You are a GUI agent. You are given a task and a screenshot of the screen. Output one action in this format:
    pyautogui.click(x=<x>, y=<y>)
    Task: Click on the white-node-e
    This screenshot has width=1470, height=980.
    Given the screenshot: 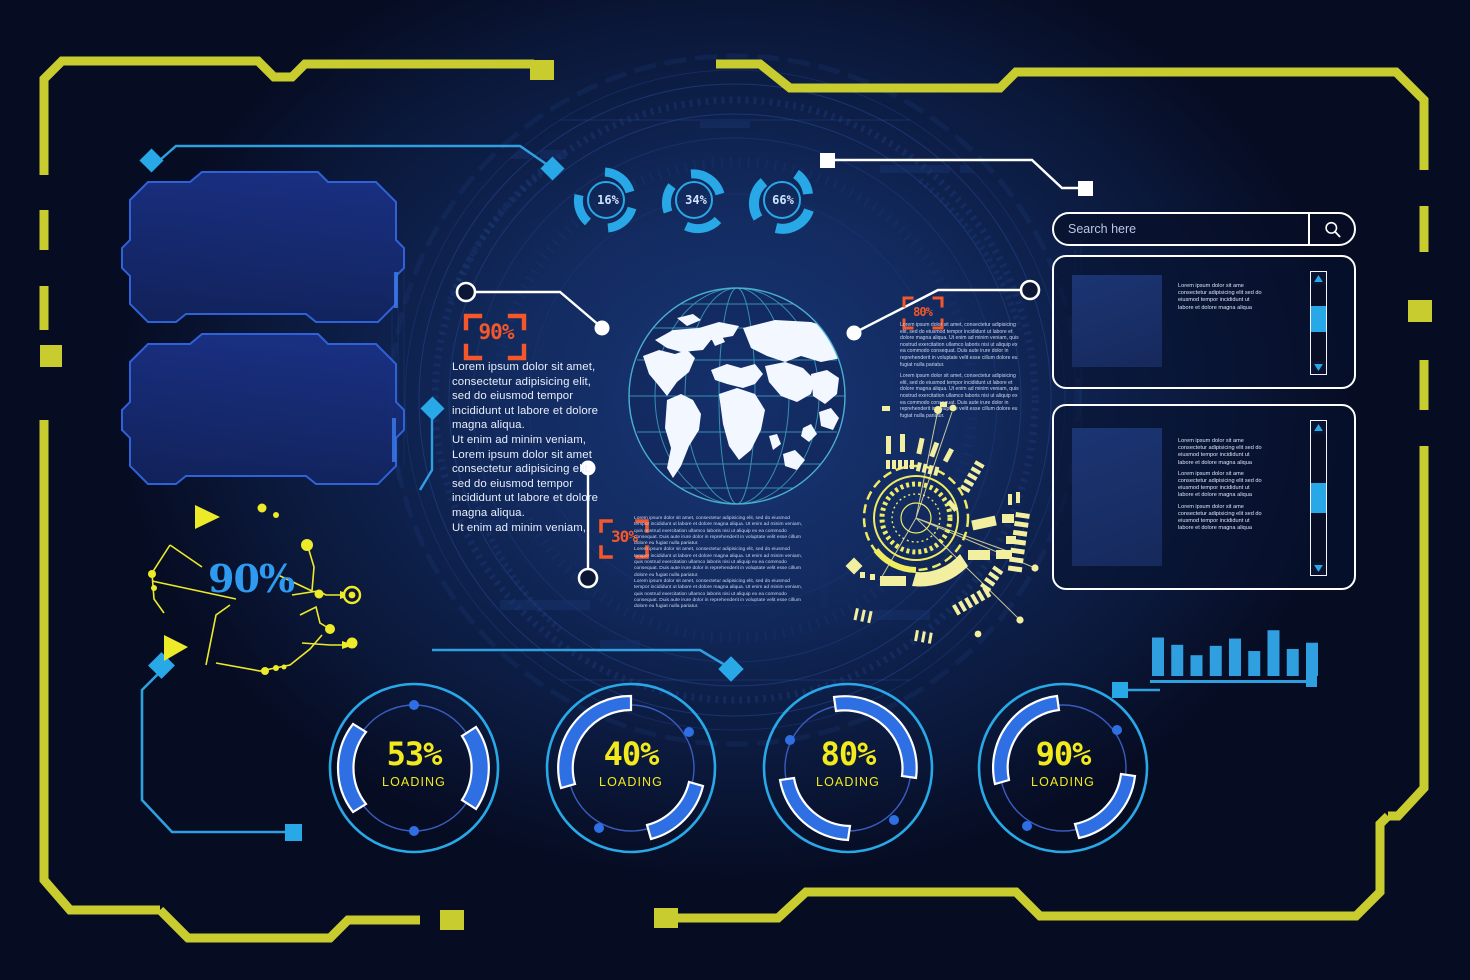 What is the action you would take?
    pyautogui.click(x=1030, y=290)
    